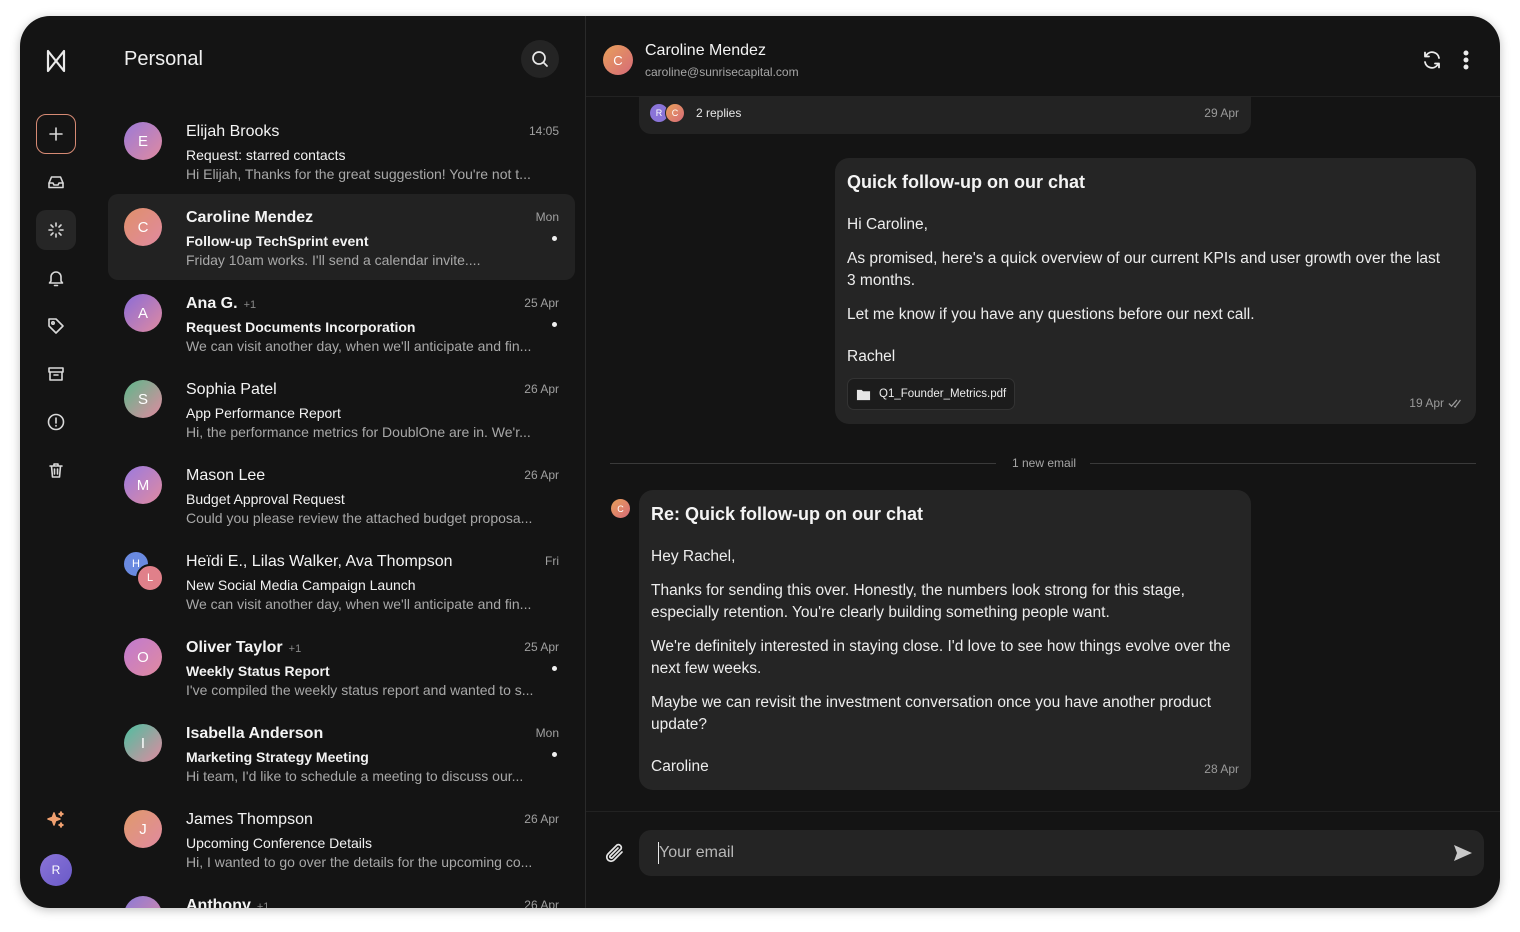 The height and width of the screenshot is (932, 1520). I want to click on thread-sender: Isabella Anderson, so click(257, 734).